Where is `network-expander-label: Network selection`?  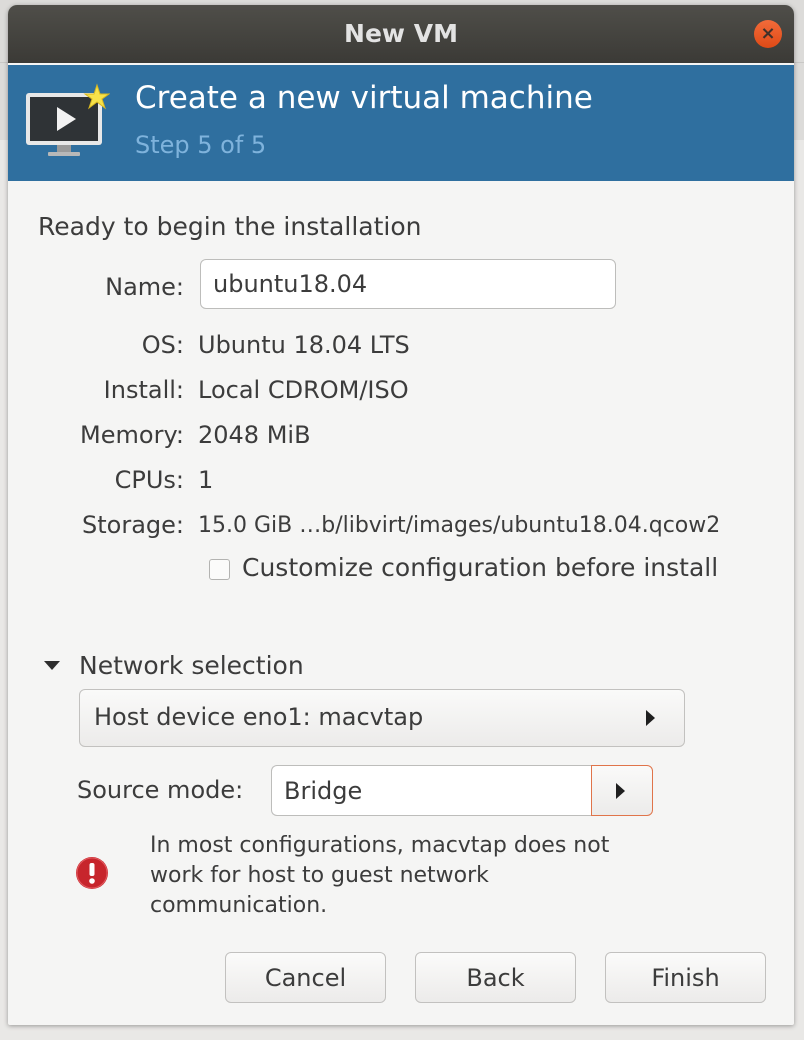 network-expander-label: Network selection is located at coordinates (191, 665).